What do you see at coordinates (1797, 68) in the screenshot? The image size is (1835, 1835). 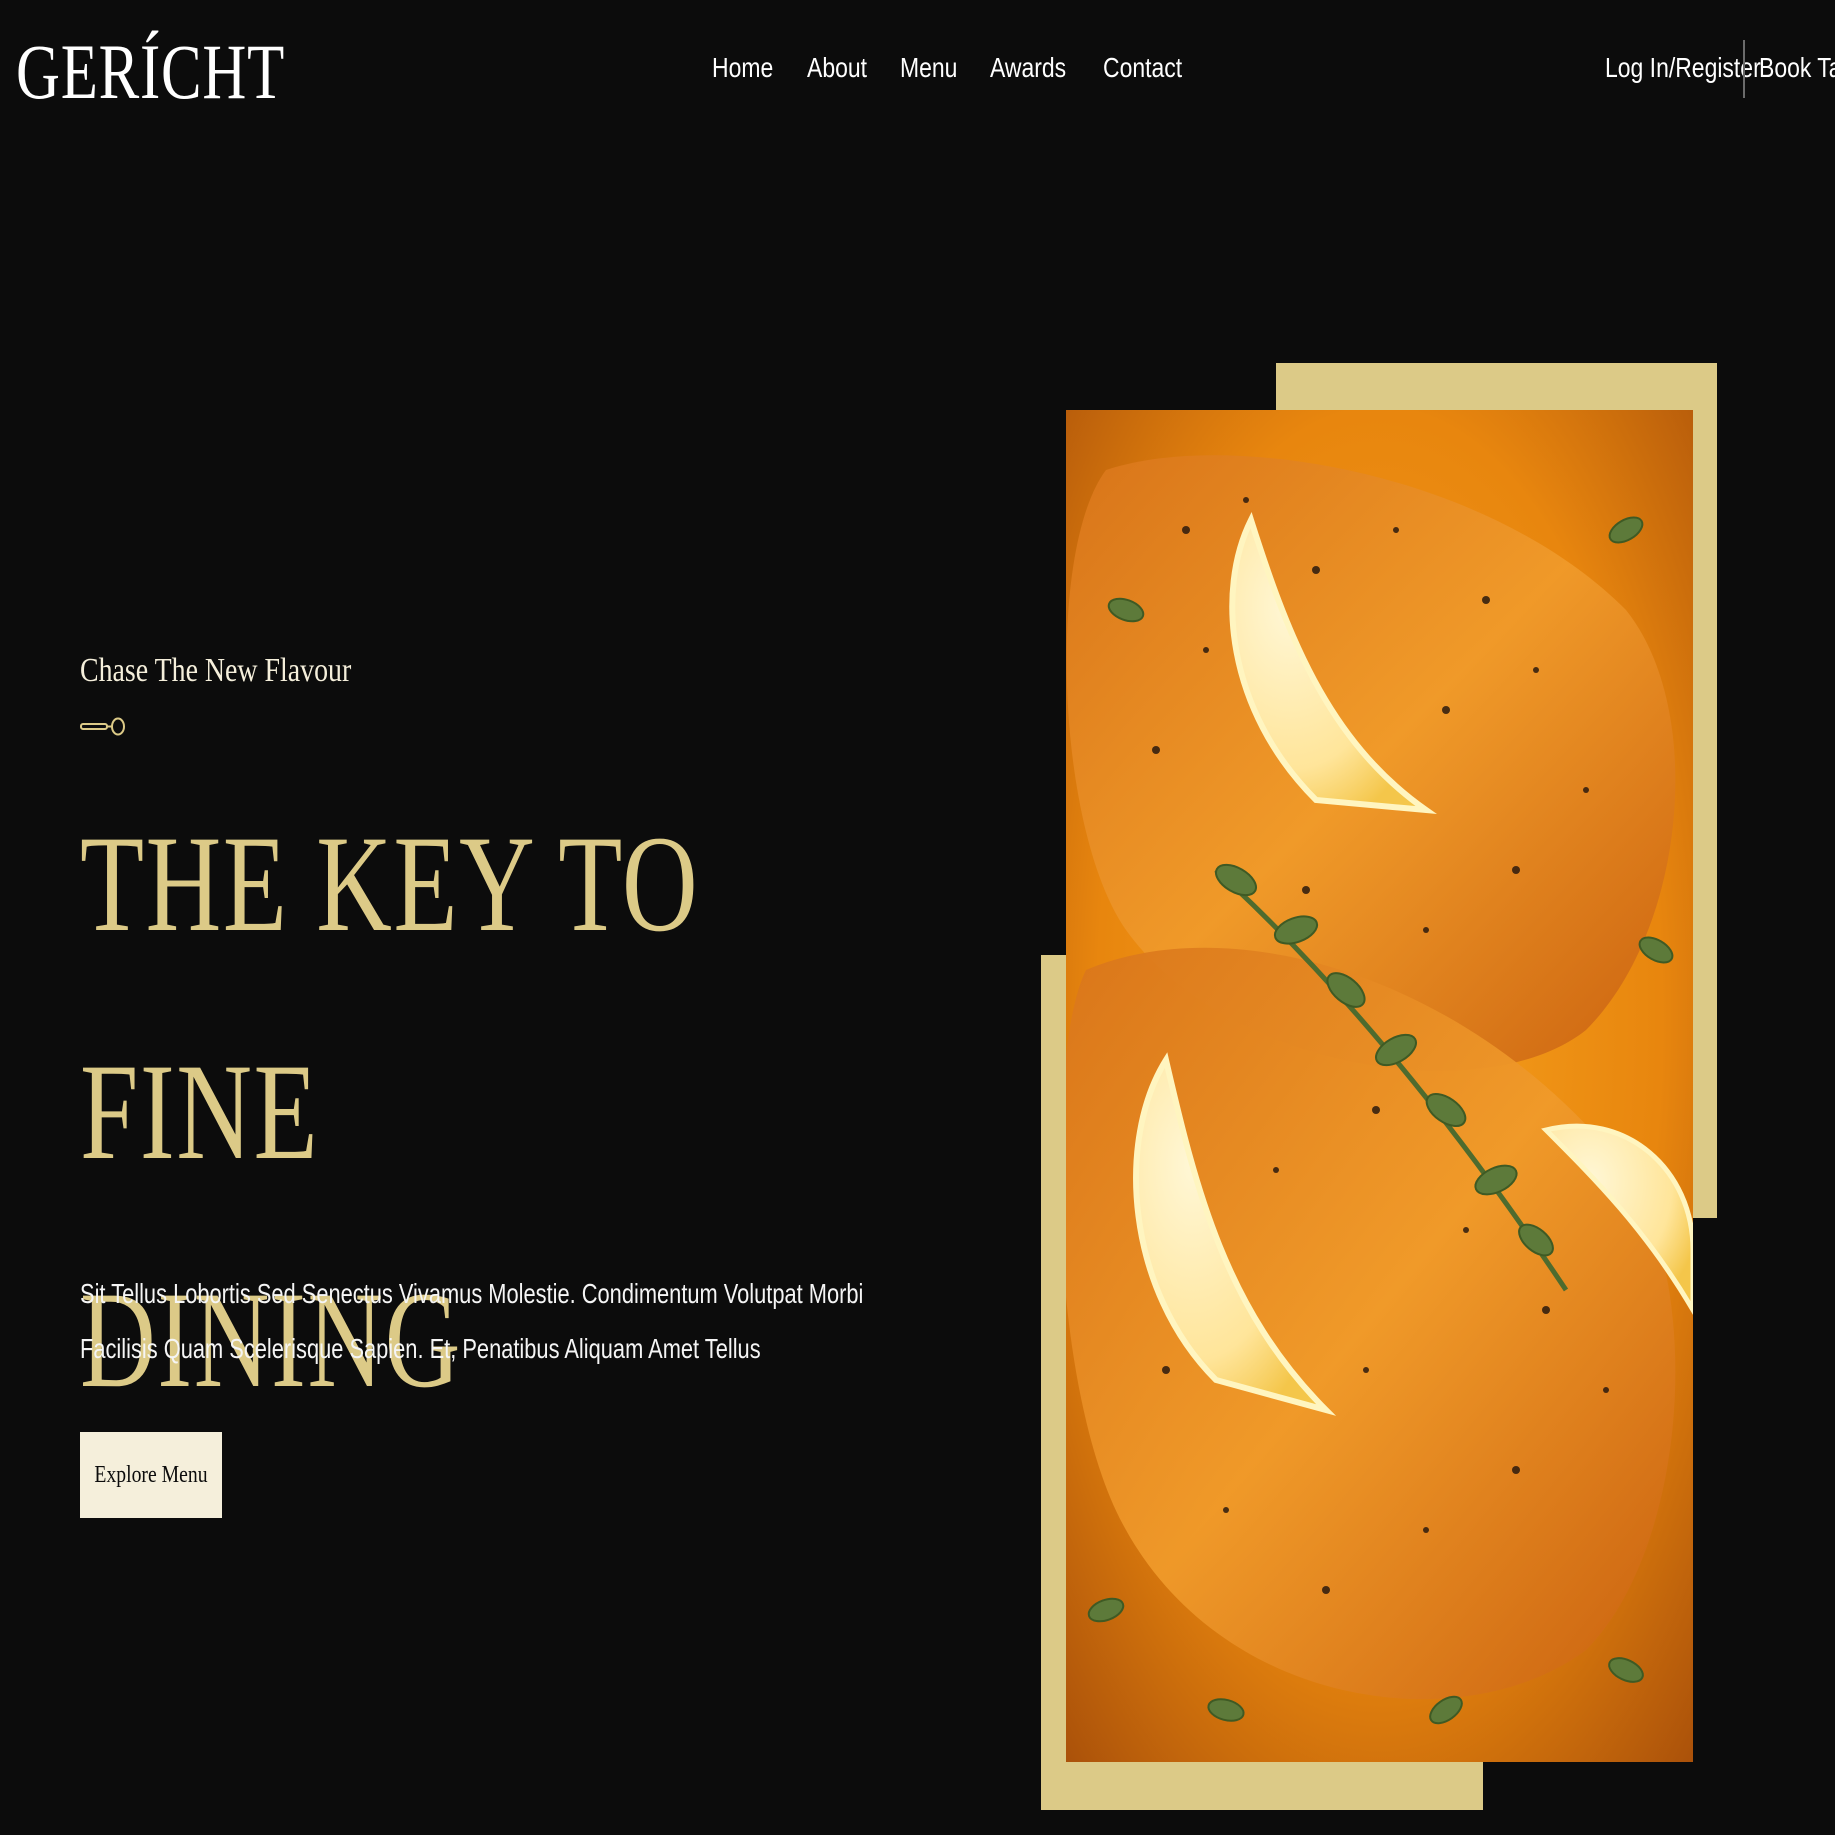 I see `book-table-link: Book Table` at bounding box center [1797, 68].